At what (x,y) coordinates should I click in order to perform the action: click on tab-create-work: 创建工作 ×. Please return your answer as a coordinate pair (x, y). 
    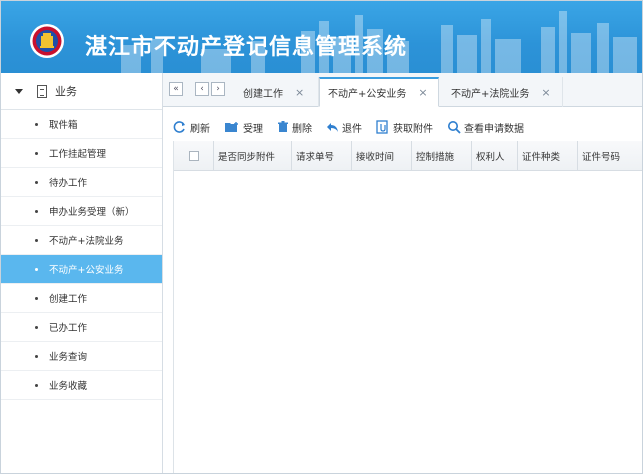
    Looking at the image, I should click on (277, 92).